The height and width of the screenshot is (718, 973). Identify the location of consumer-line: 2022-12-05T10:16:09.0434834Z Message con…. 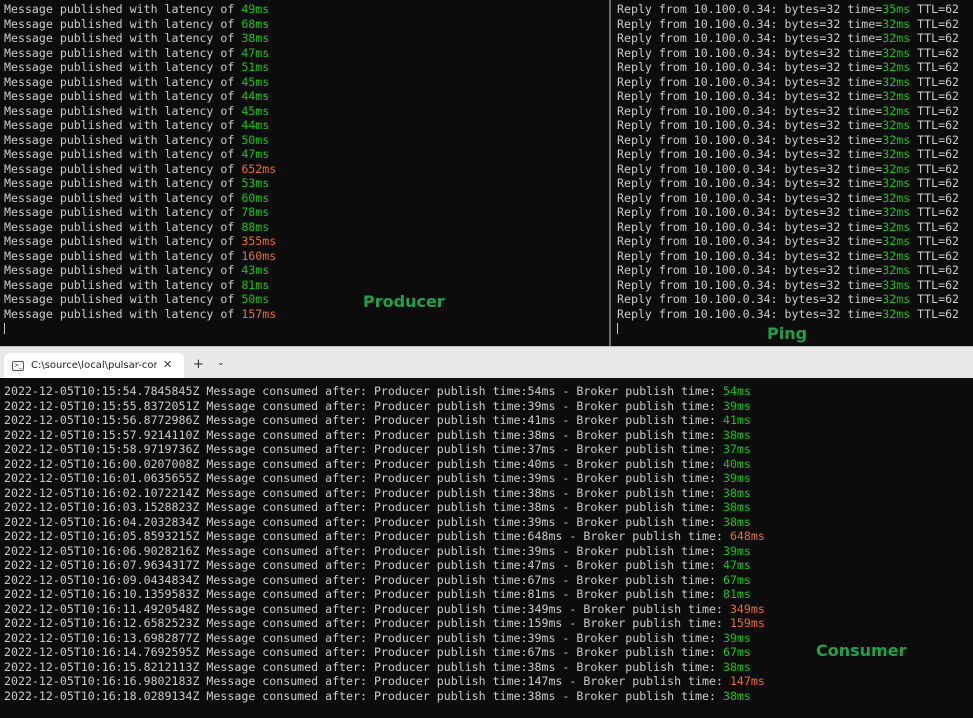
(488, 580).